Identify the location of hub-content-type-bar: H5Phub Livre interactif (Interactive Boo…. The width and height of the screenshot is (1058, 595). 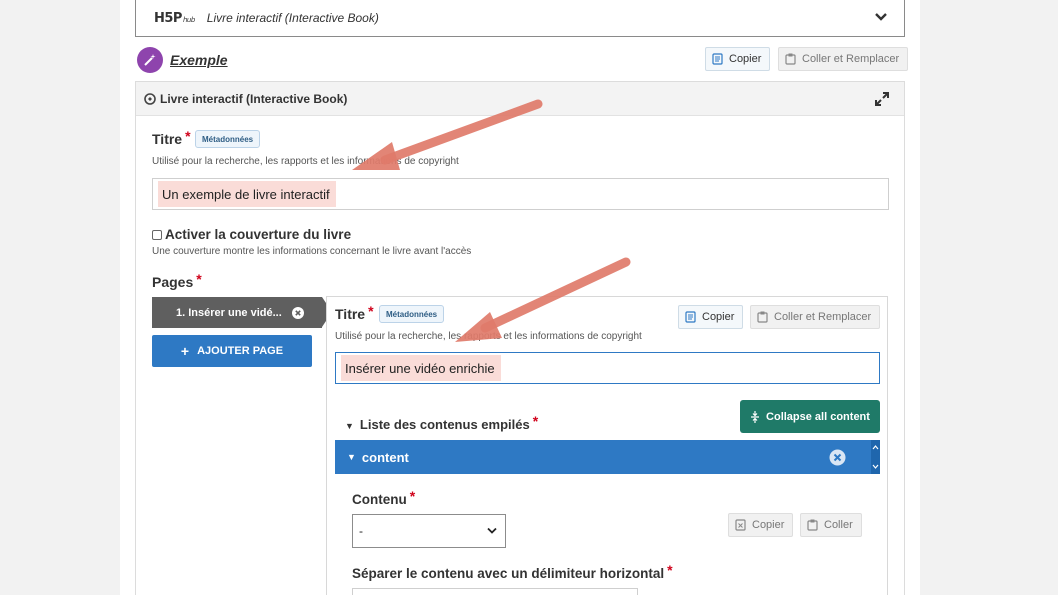
(520, 18).